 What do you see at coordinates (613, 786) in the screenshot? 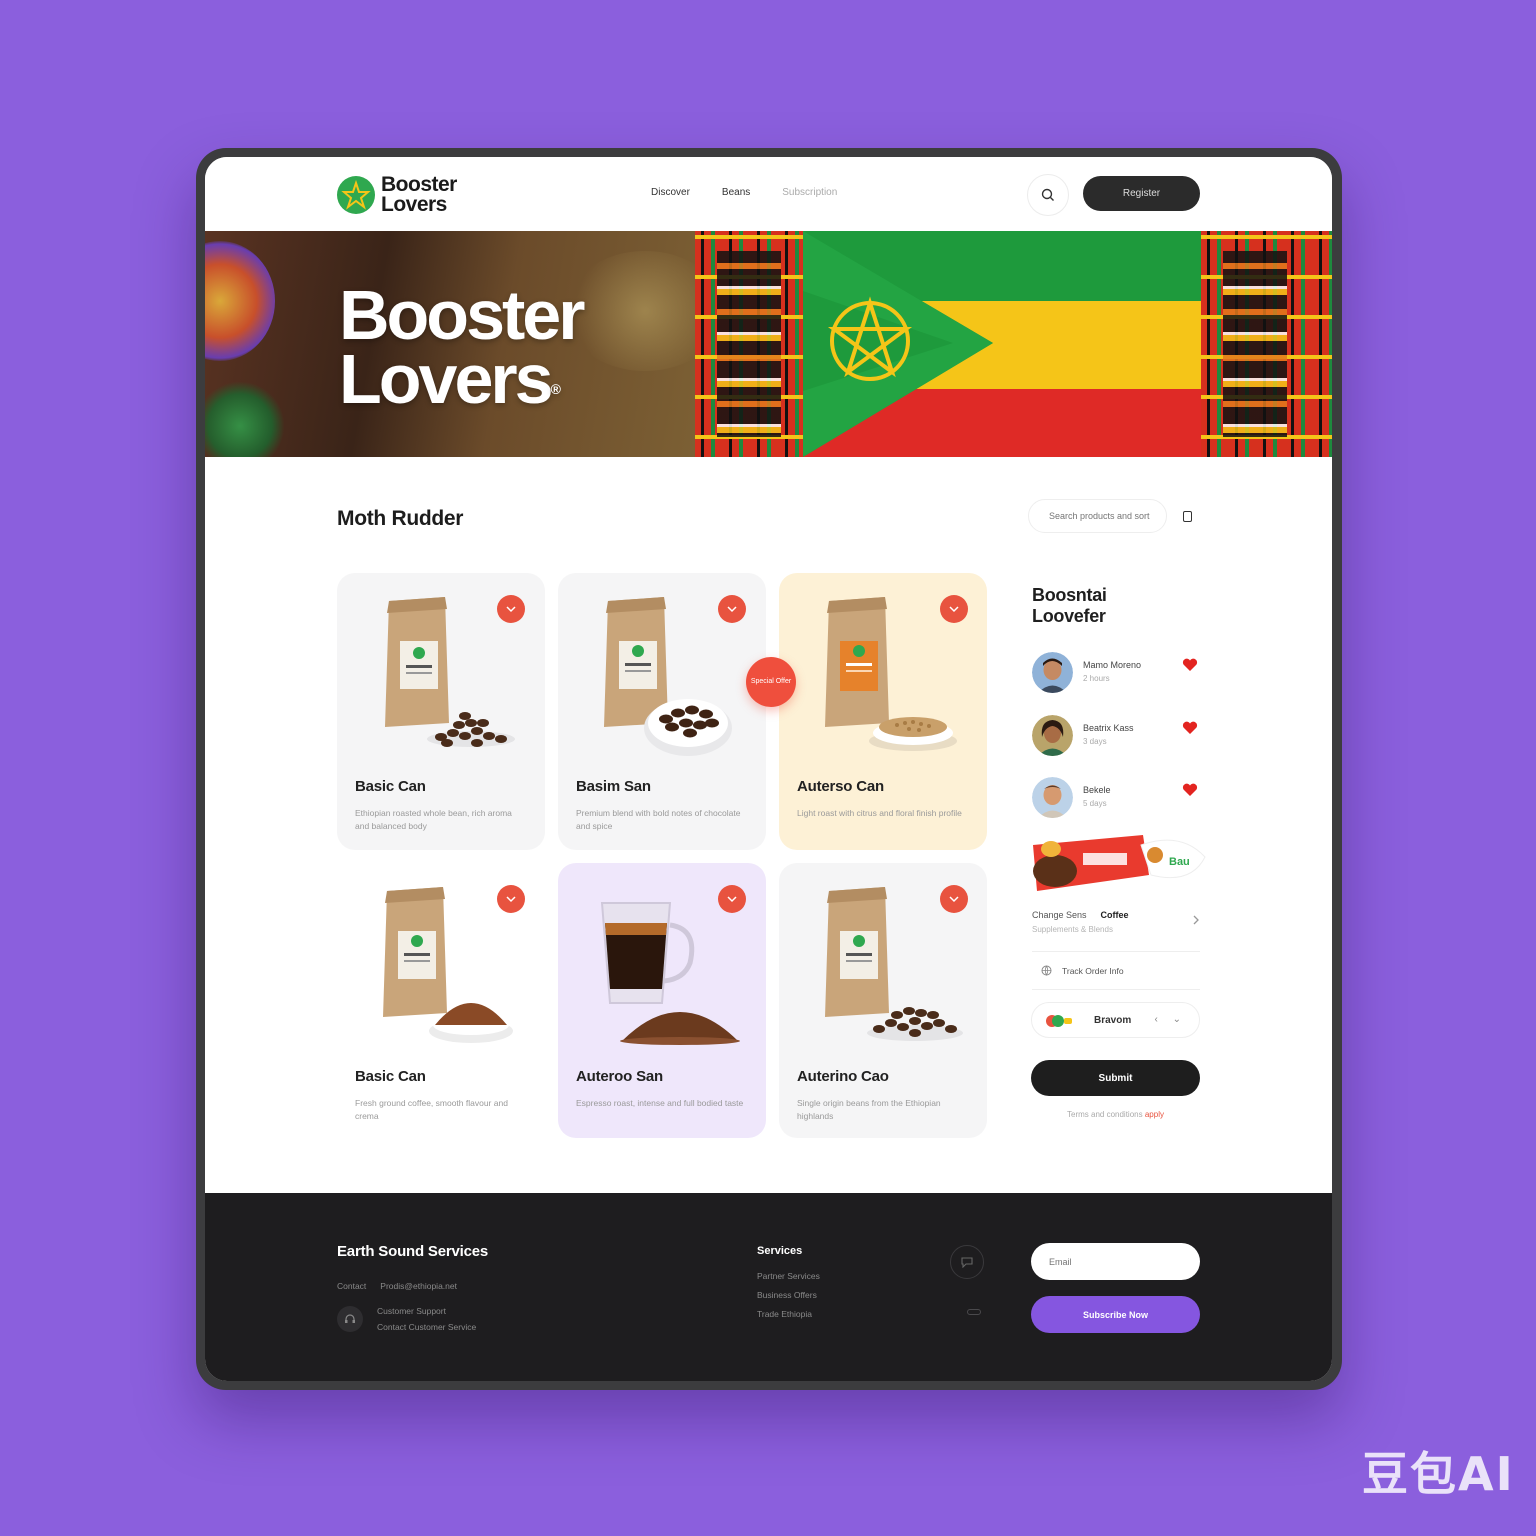
I see `product-name: Basim San` at bounding box center [613, 786].